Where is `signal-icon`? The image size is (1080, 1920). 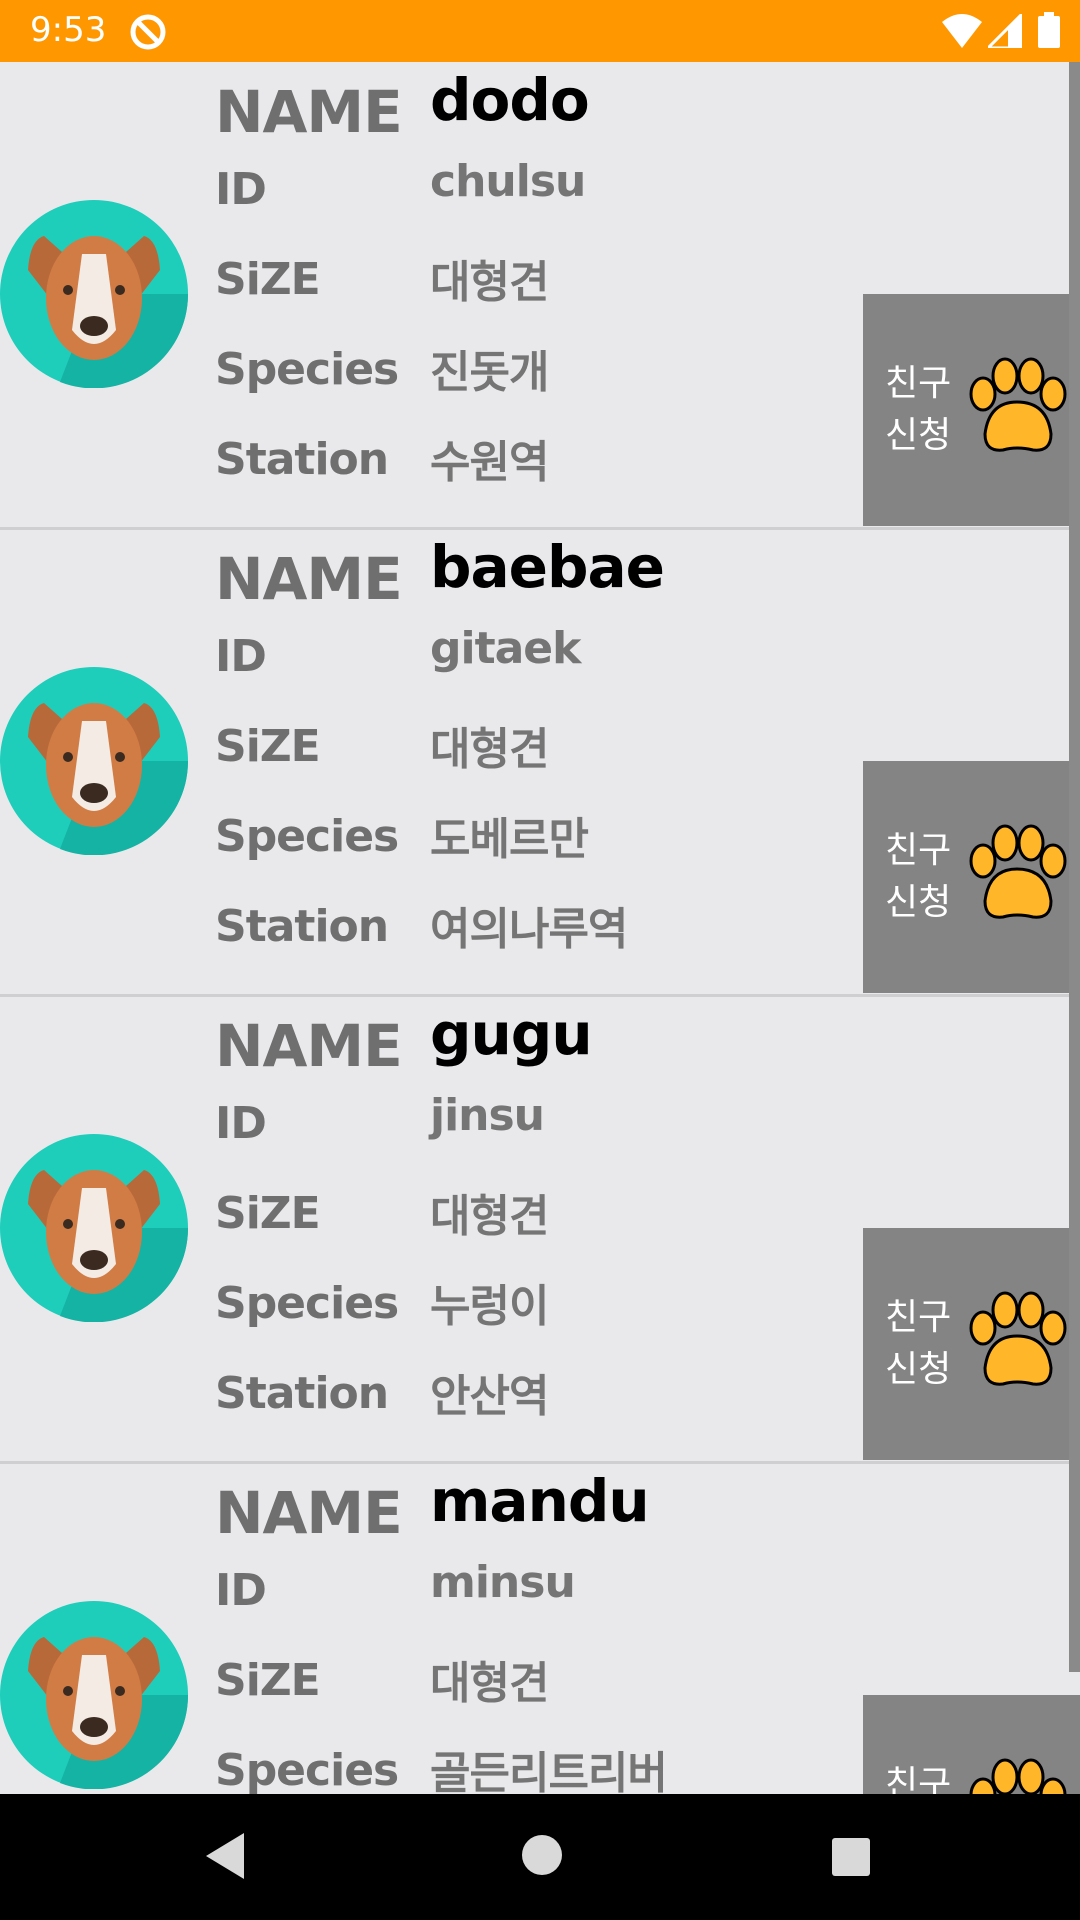 signal-icon is located at coordinates (1005, 31).